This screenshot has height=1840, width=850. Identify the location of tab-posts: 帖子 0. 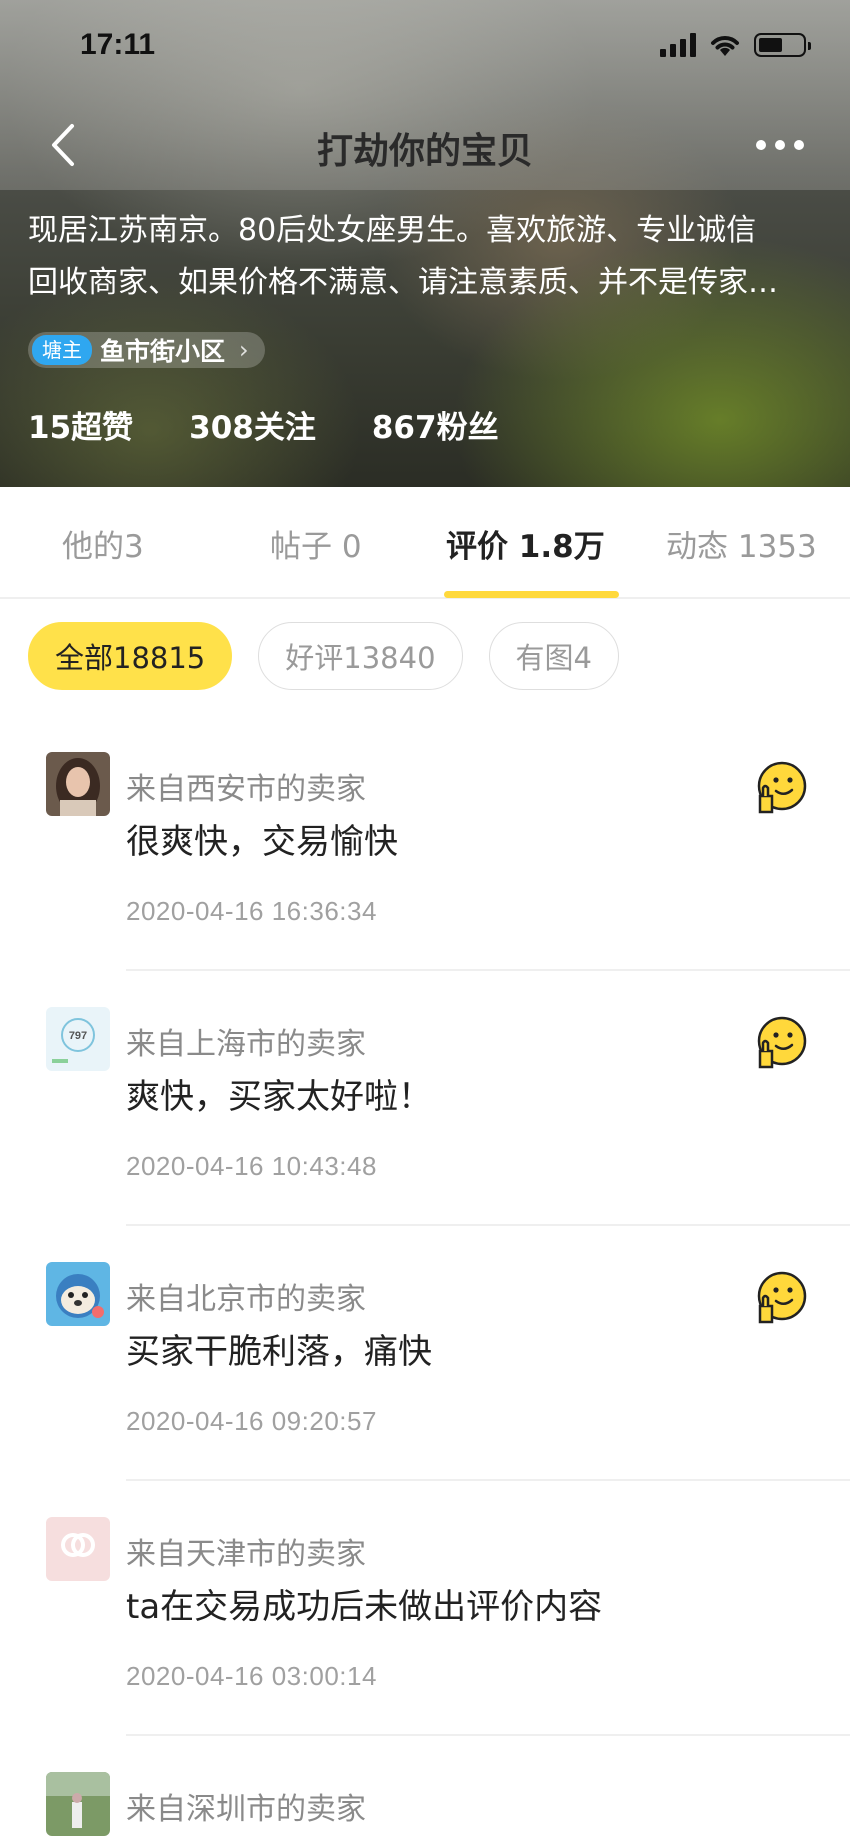
(316, 543).